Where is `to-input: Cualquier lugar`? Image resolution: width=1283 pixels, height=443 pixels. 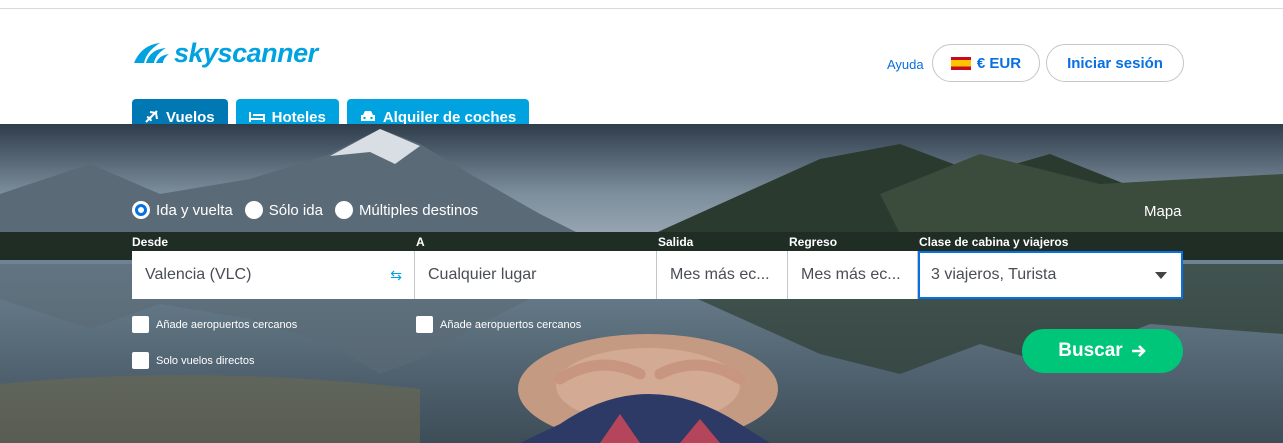 to-input: Cualquier lugar is located at coordinates (536, 275).